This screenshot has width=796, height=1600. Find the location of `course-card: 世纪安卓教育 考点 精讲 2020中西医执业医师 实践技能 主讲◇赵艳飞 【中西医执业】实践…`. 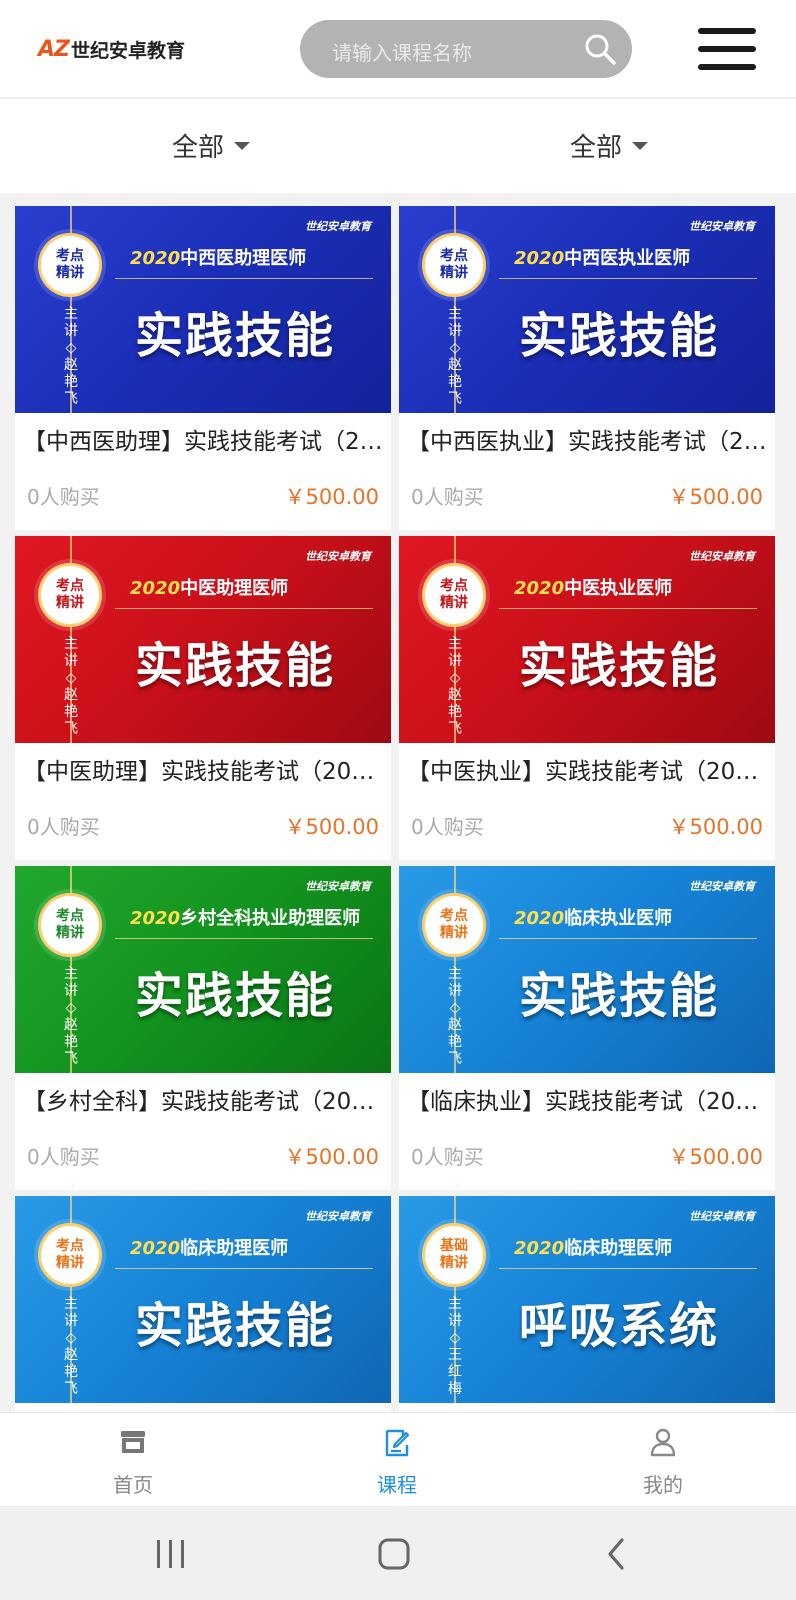

course-card: 世纪安卓教育 考点 精讲 2020中西医执业医师 实践技能 主讲◇赵艳飞 【中西医执业】实践… is located at coordinates (587, 368).